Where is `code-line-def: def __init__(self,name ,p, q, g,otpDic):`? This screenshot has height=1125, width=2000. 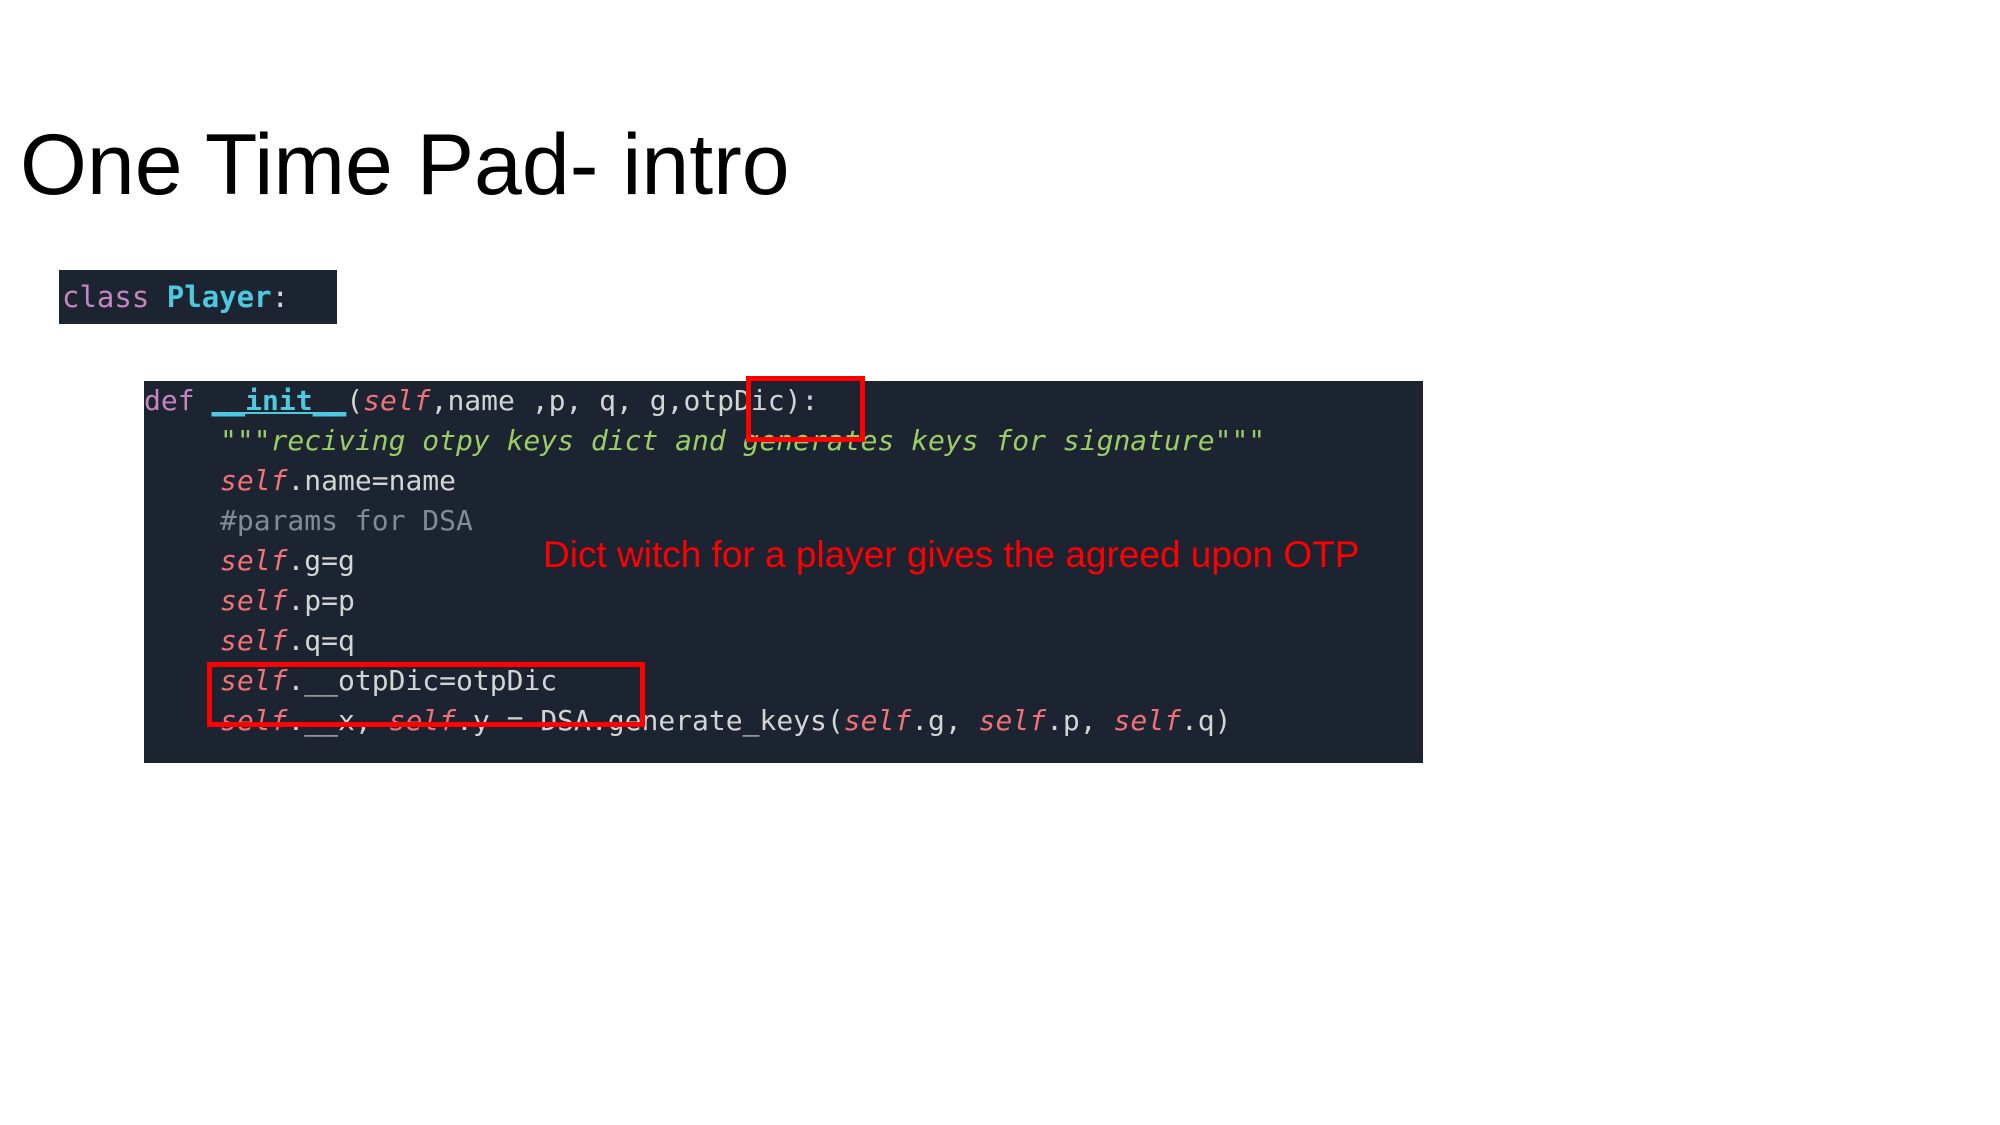 code-line-def: def __init__(self,name ,p, q, g,otpDic): is located at coordinates (481, 400).